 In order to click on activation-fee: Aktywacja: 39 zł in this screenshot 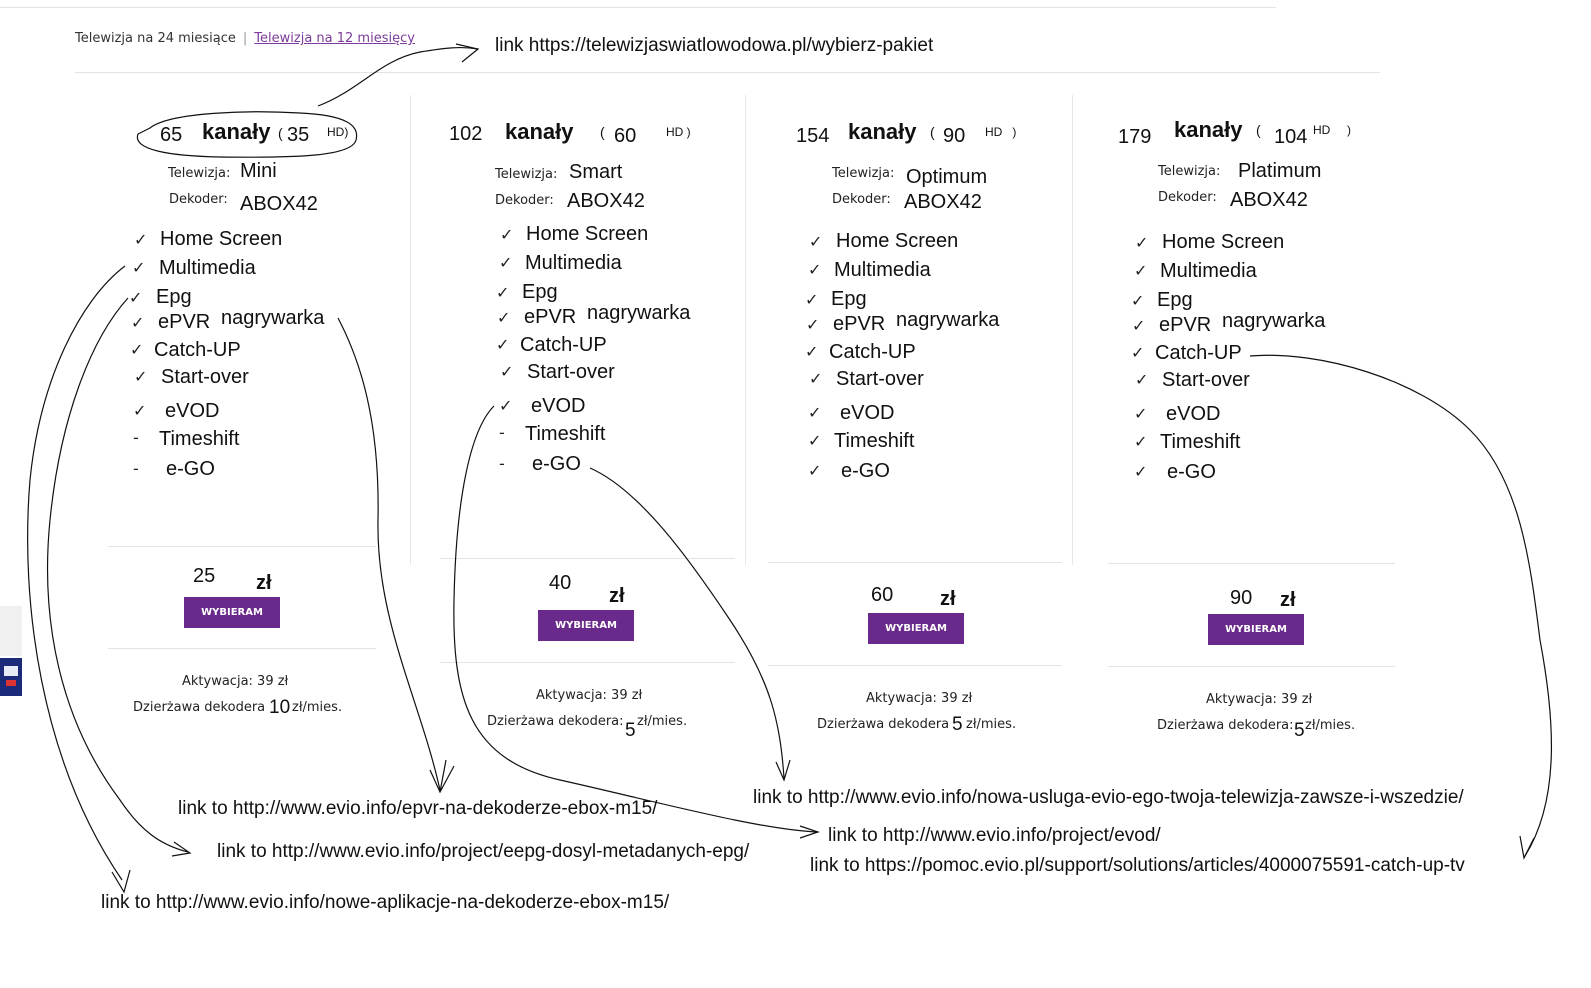, I will do `click(1259, 699)`.